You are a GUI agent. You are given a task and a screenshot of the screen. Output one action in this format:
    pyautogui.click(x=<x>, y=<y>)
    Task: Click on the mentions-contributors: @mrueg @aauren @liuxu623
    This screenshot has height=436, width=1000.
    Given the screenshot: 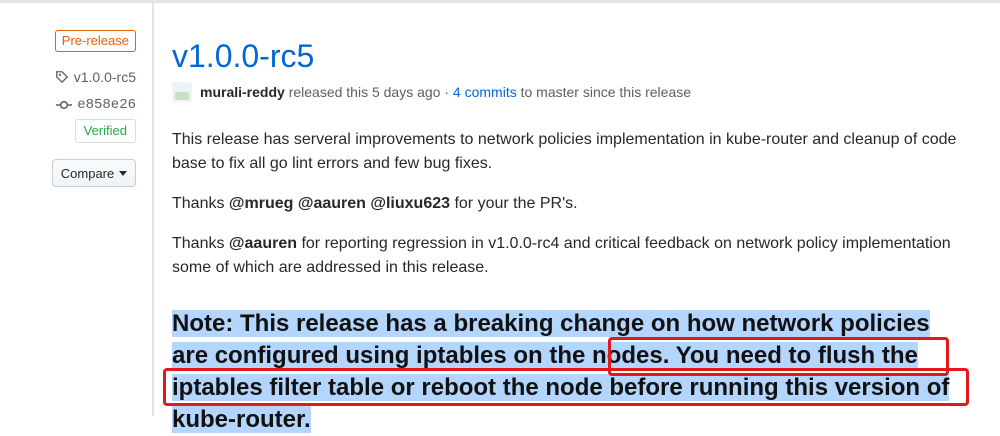 What is the action you would take?
    pyautogui.click(x=339, y=203)
    